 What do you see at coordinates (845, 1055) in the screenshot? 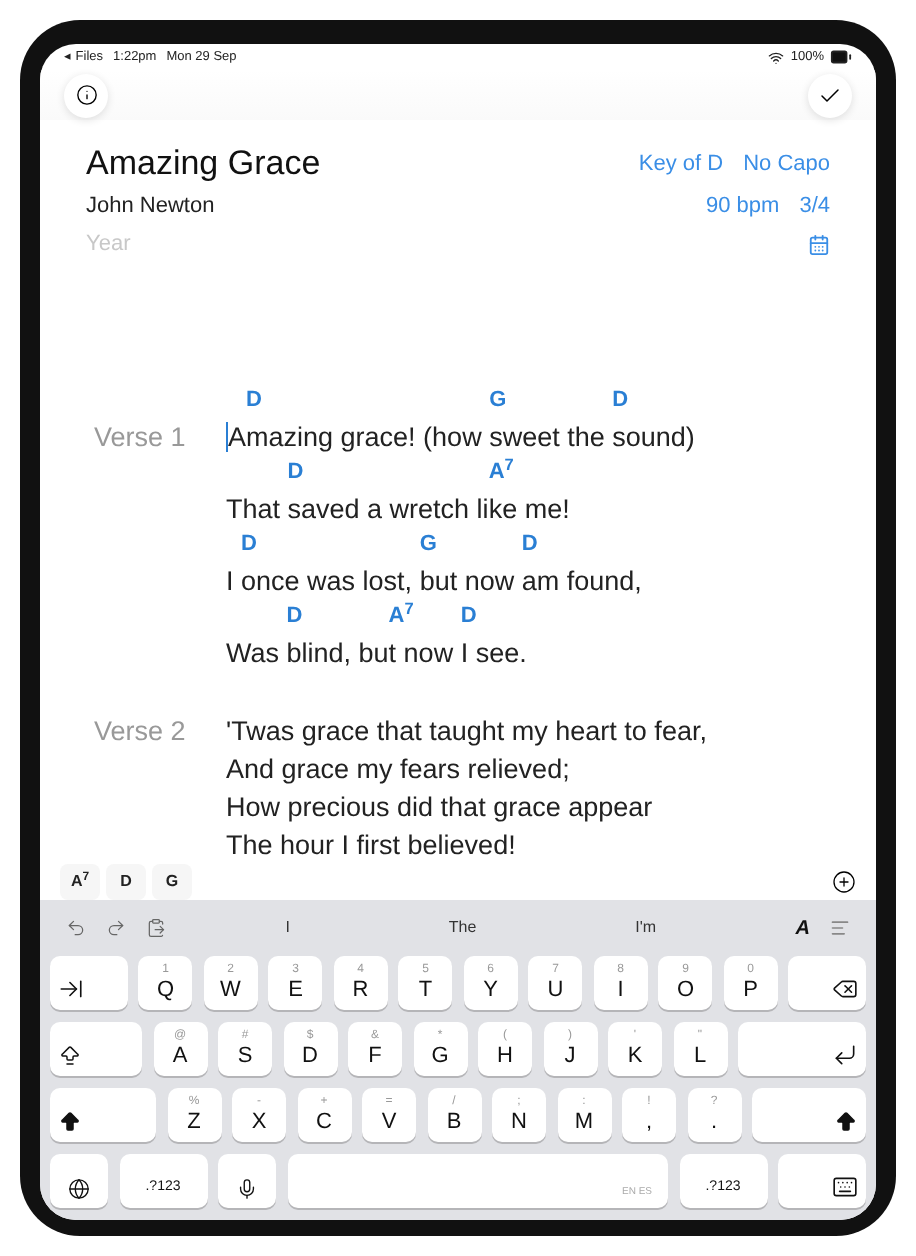
I see `return-icon` at bounding box center [845, 1055].